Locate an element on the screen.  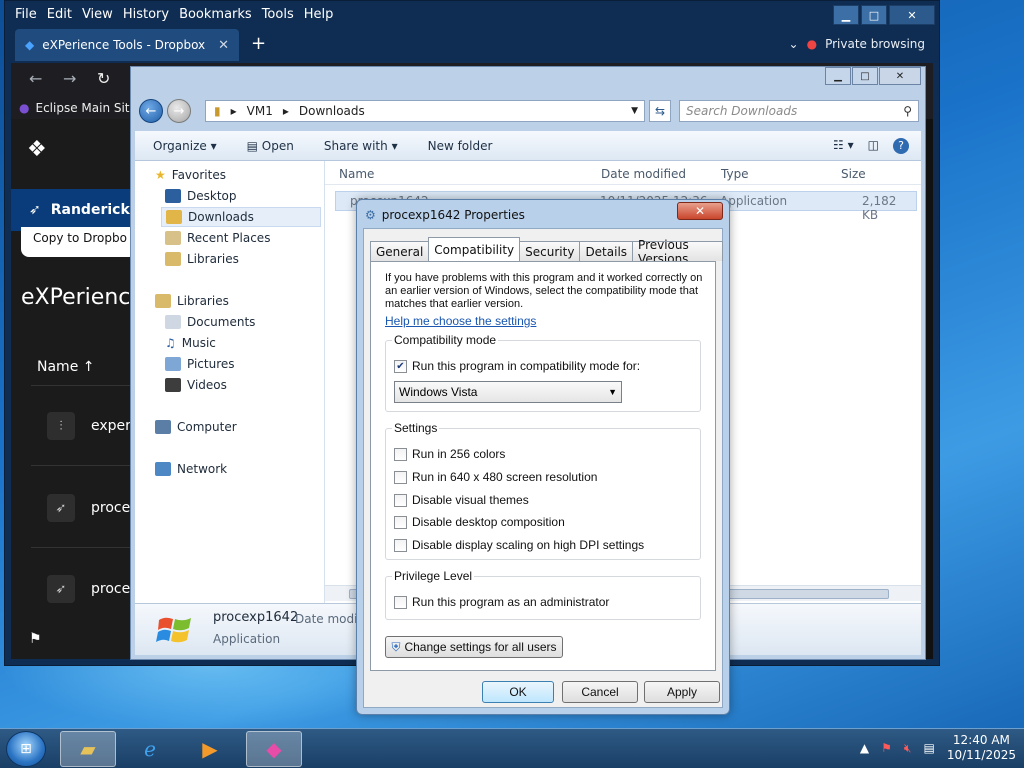
apply-button: Apply is located at coordinates (682, 692).